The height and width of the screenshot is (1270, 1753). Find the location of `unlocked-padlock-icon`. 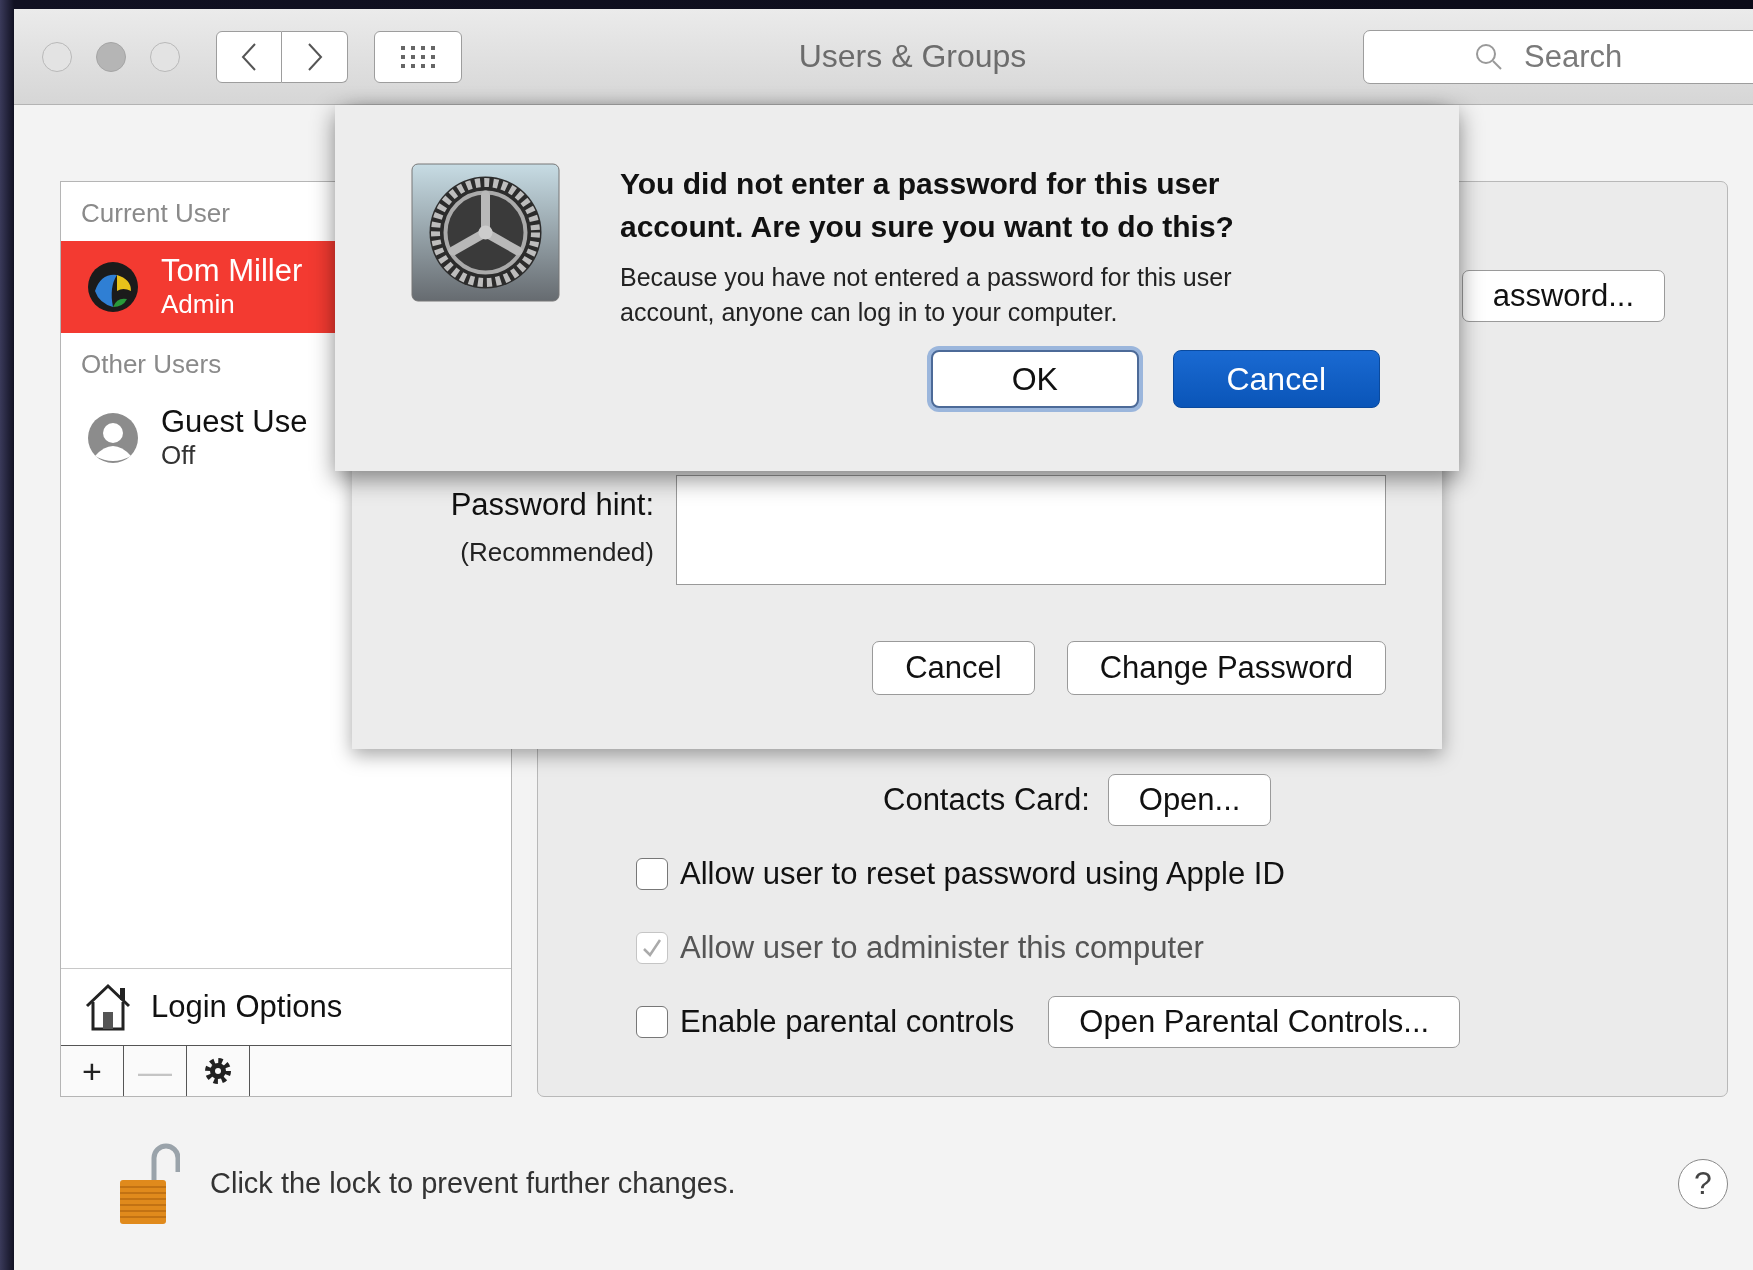

unlocked-padlock-icon is located at coordinates (149, 1183).